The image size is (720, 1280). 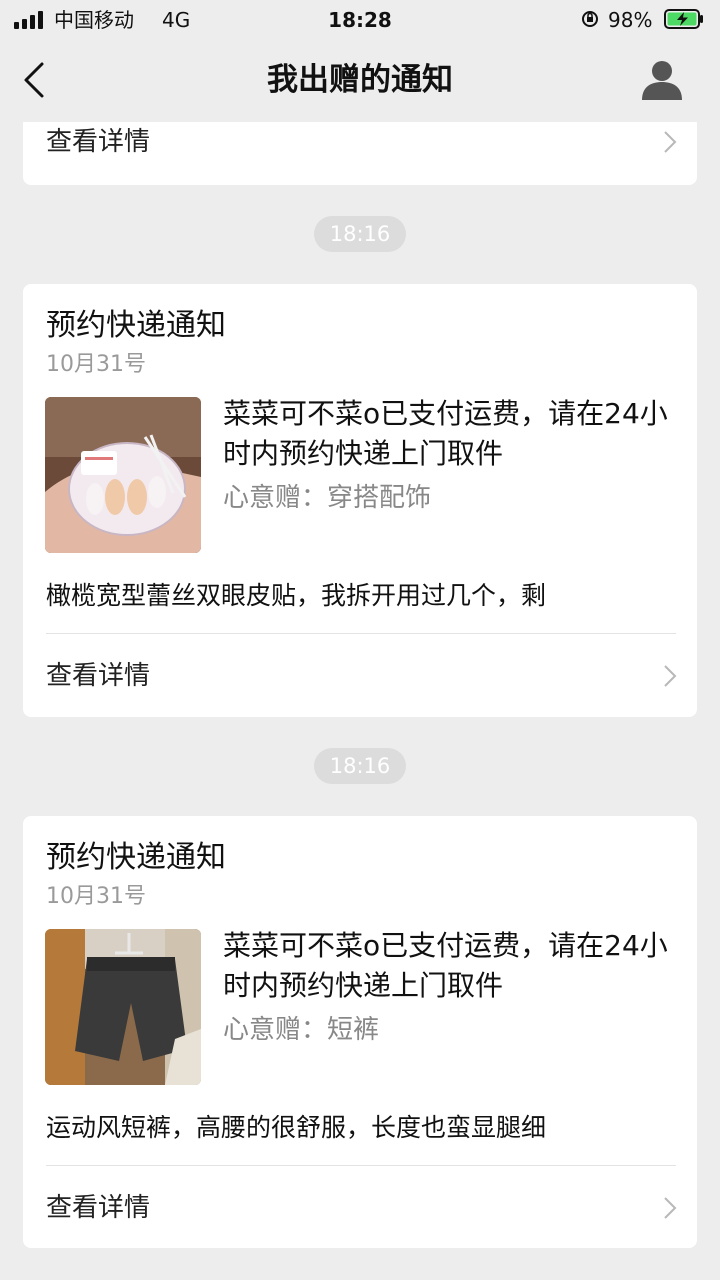 I want to click on nav-bar-overlay: 我出赠的通知, so click(x=360, y=80).